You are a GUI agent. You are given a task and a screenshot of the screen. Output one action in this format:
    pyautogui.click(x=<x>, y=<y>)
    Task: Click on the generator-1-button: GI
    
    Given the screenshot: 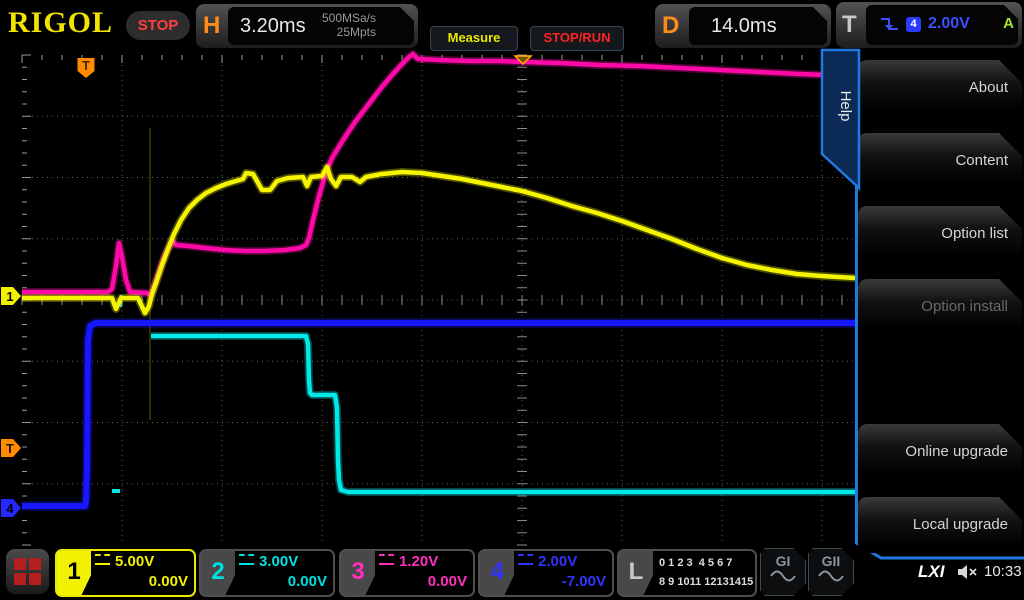 What is the action you would take?
    pyautogui.click(x=783, y=572)
    